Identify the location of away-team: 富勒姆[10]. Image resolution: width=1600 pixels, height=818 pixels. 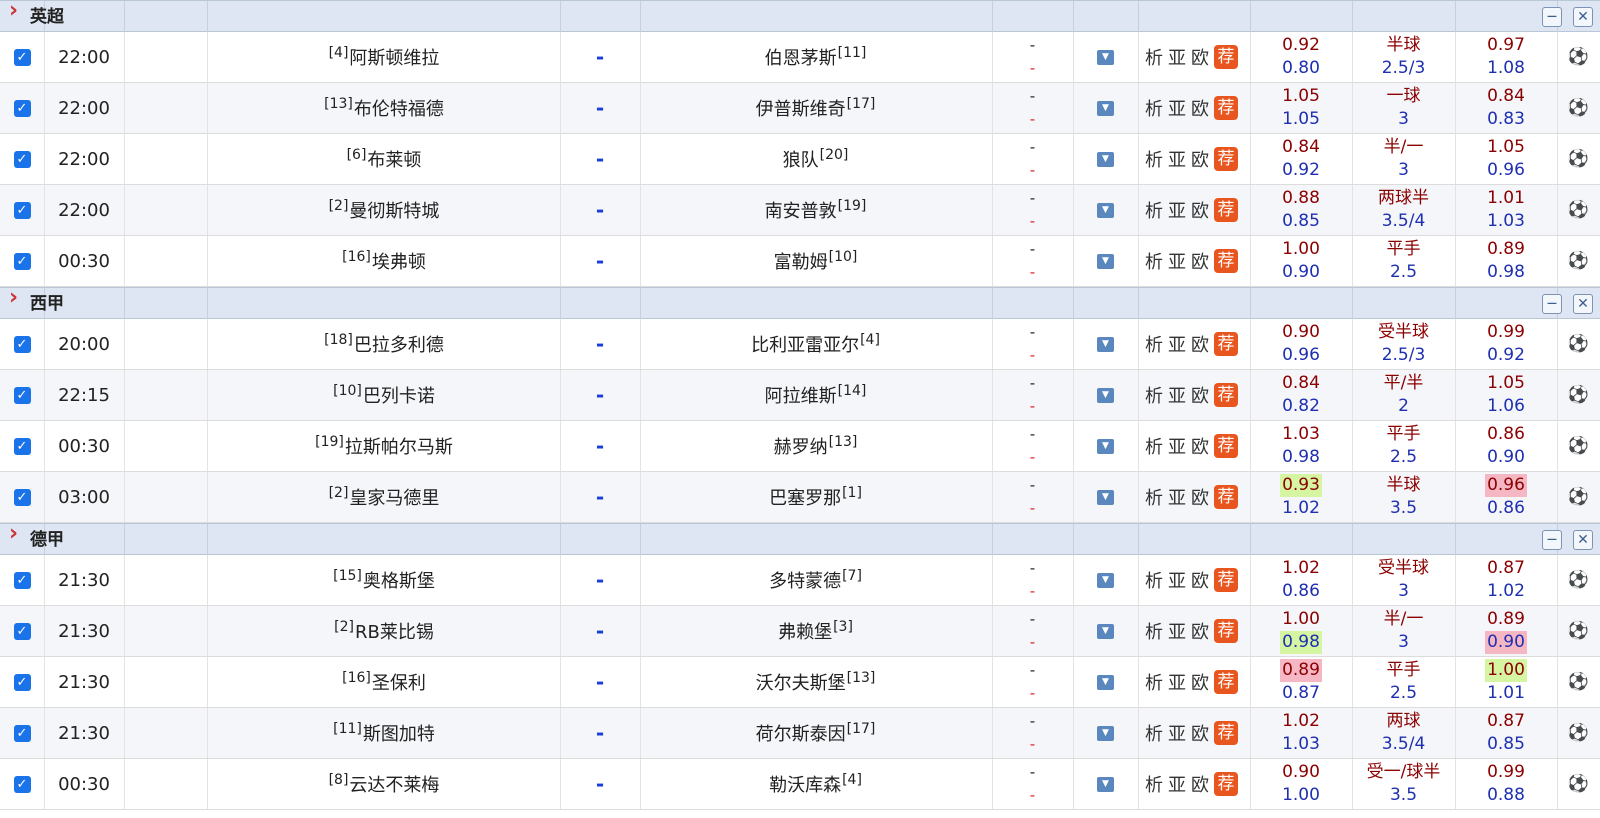
(816, 261).